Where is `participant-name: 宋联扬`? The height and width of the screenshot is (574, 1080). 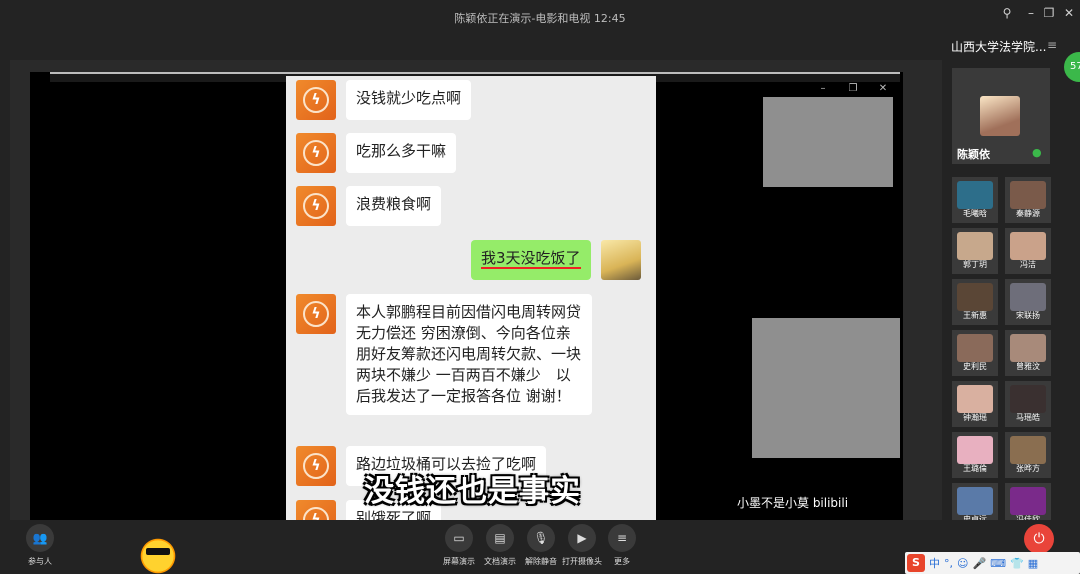
participant-name: 宋联扬 is located at coordinates (1028, 315).